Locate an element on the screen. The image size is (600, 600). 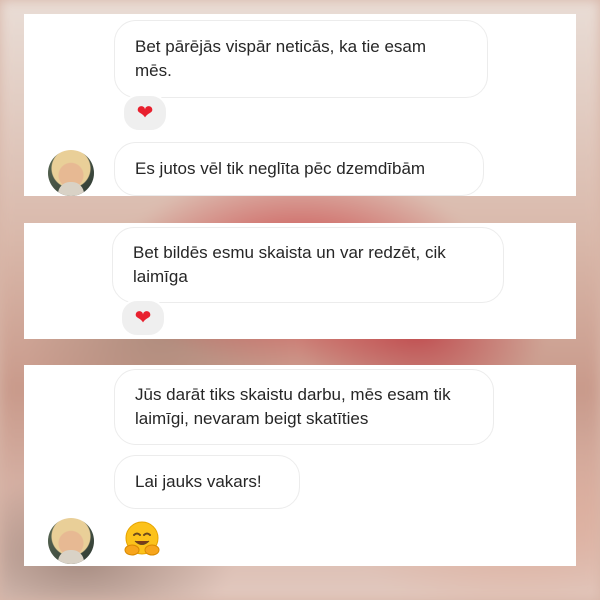
message-bubble: Es jutos vēl tik neglīta pēc dzemdībām is located at coordinates (299, 169).